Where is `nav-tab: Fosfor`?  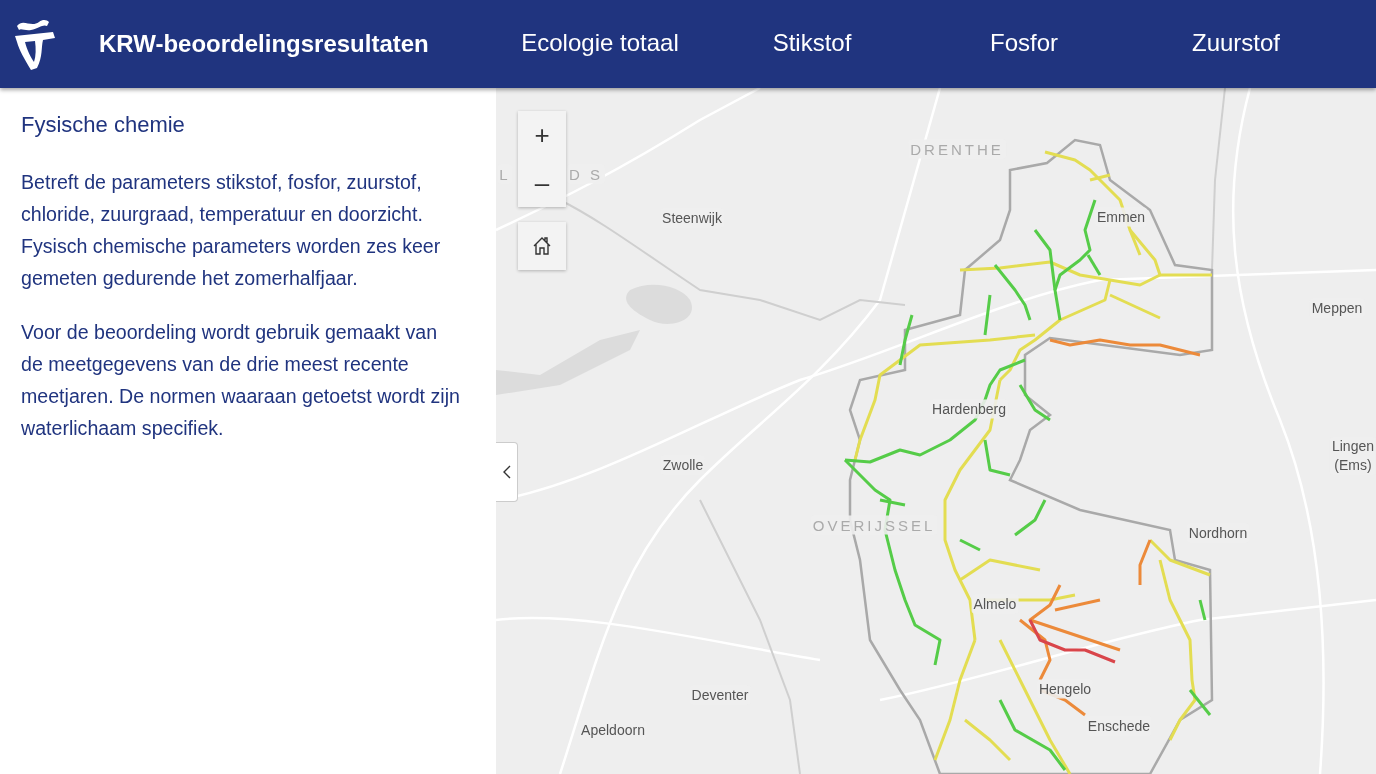
nav-tab: Fosfor is located at coordinates (1024, 44).